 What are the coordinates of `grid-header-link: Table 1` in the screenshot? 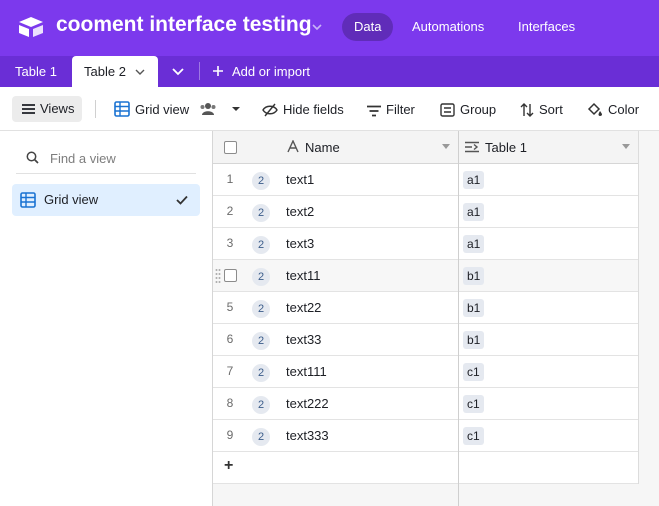 It's located at (548, 147).